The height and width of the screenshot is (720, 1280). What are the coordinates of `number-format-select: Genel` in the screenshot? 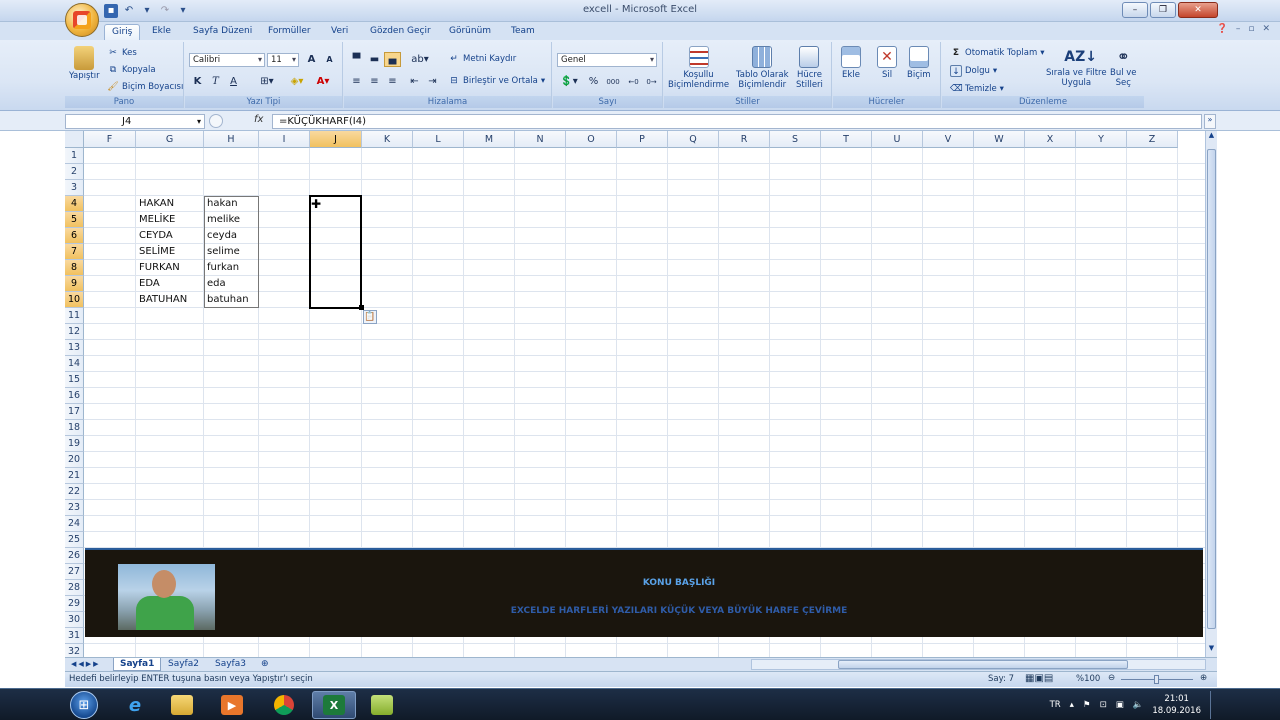 It's located at (607, 60).